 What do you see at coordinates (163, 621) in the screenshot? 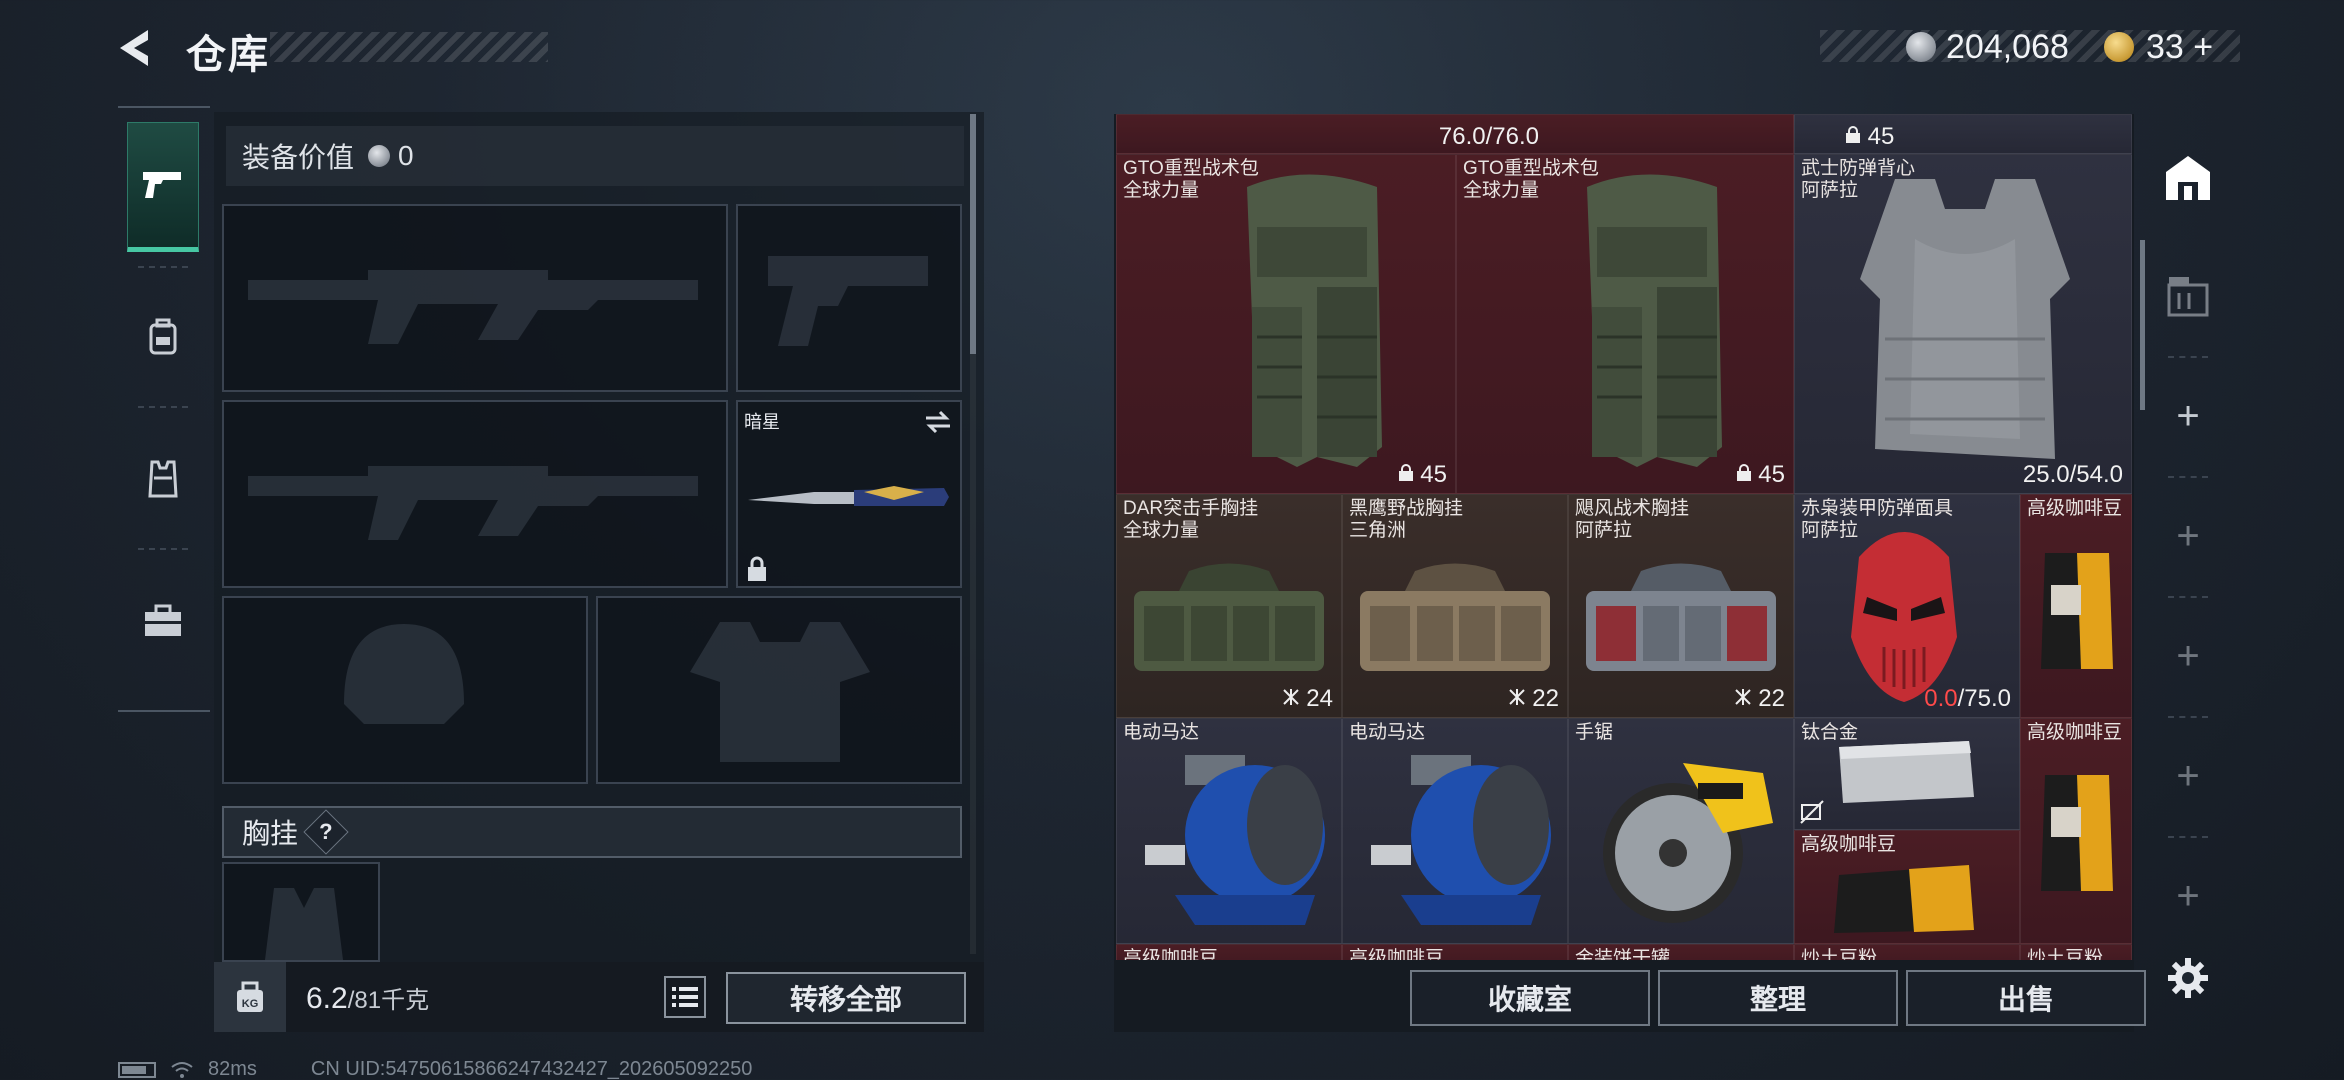
I see `tab-cases` at bounding box center [163, 621].